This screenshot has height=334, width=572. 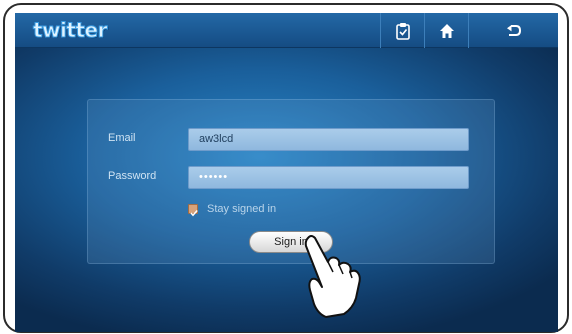 What do you see at coordinates (328, 177) in the screenshot?
I see `password-field: ••••••` at bounding box center [328, 177].